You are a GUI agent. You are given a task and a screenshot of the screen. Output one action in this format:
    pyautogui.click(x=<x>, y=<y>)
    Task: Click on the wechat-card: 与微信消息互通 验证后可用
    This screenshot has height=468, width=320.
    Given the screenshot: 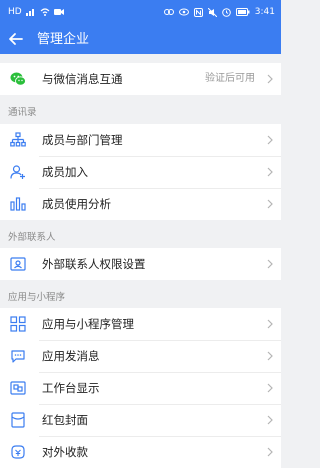 What is the action you would take?
    pyautogui.click(x=140, y=79)
    